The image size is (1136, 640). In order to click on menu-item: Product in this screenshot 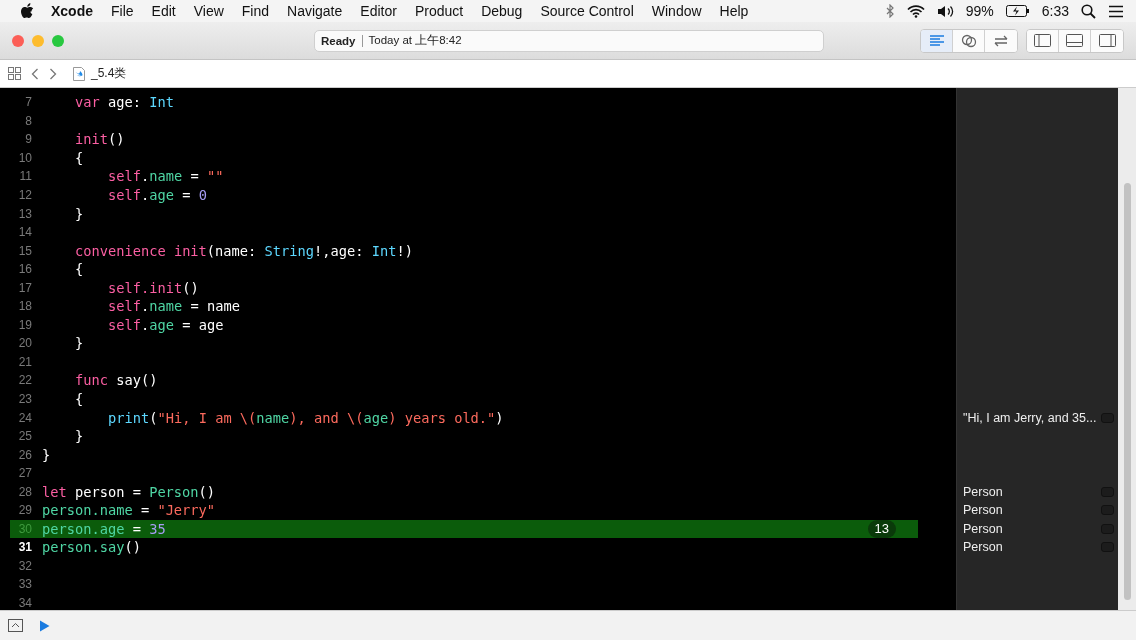, I will do `click(439, 11)`.